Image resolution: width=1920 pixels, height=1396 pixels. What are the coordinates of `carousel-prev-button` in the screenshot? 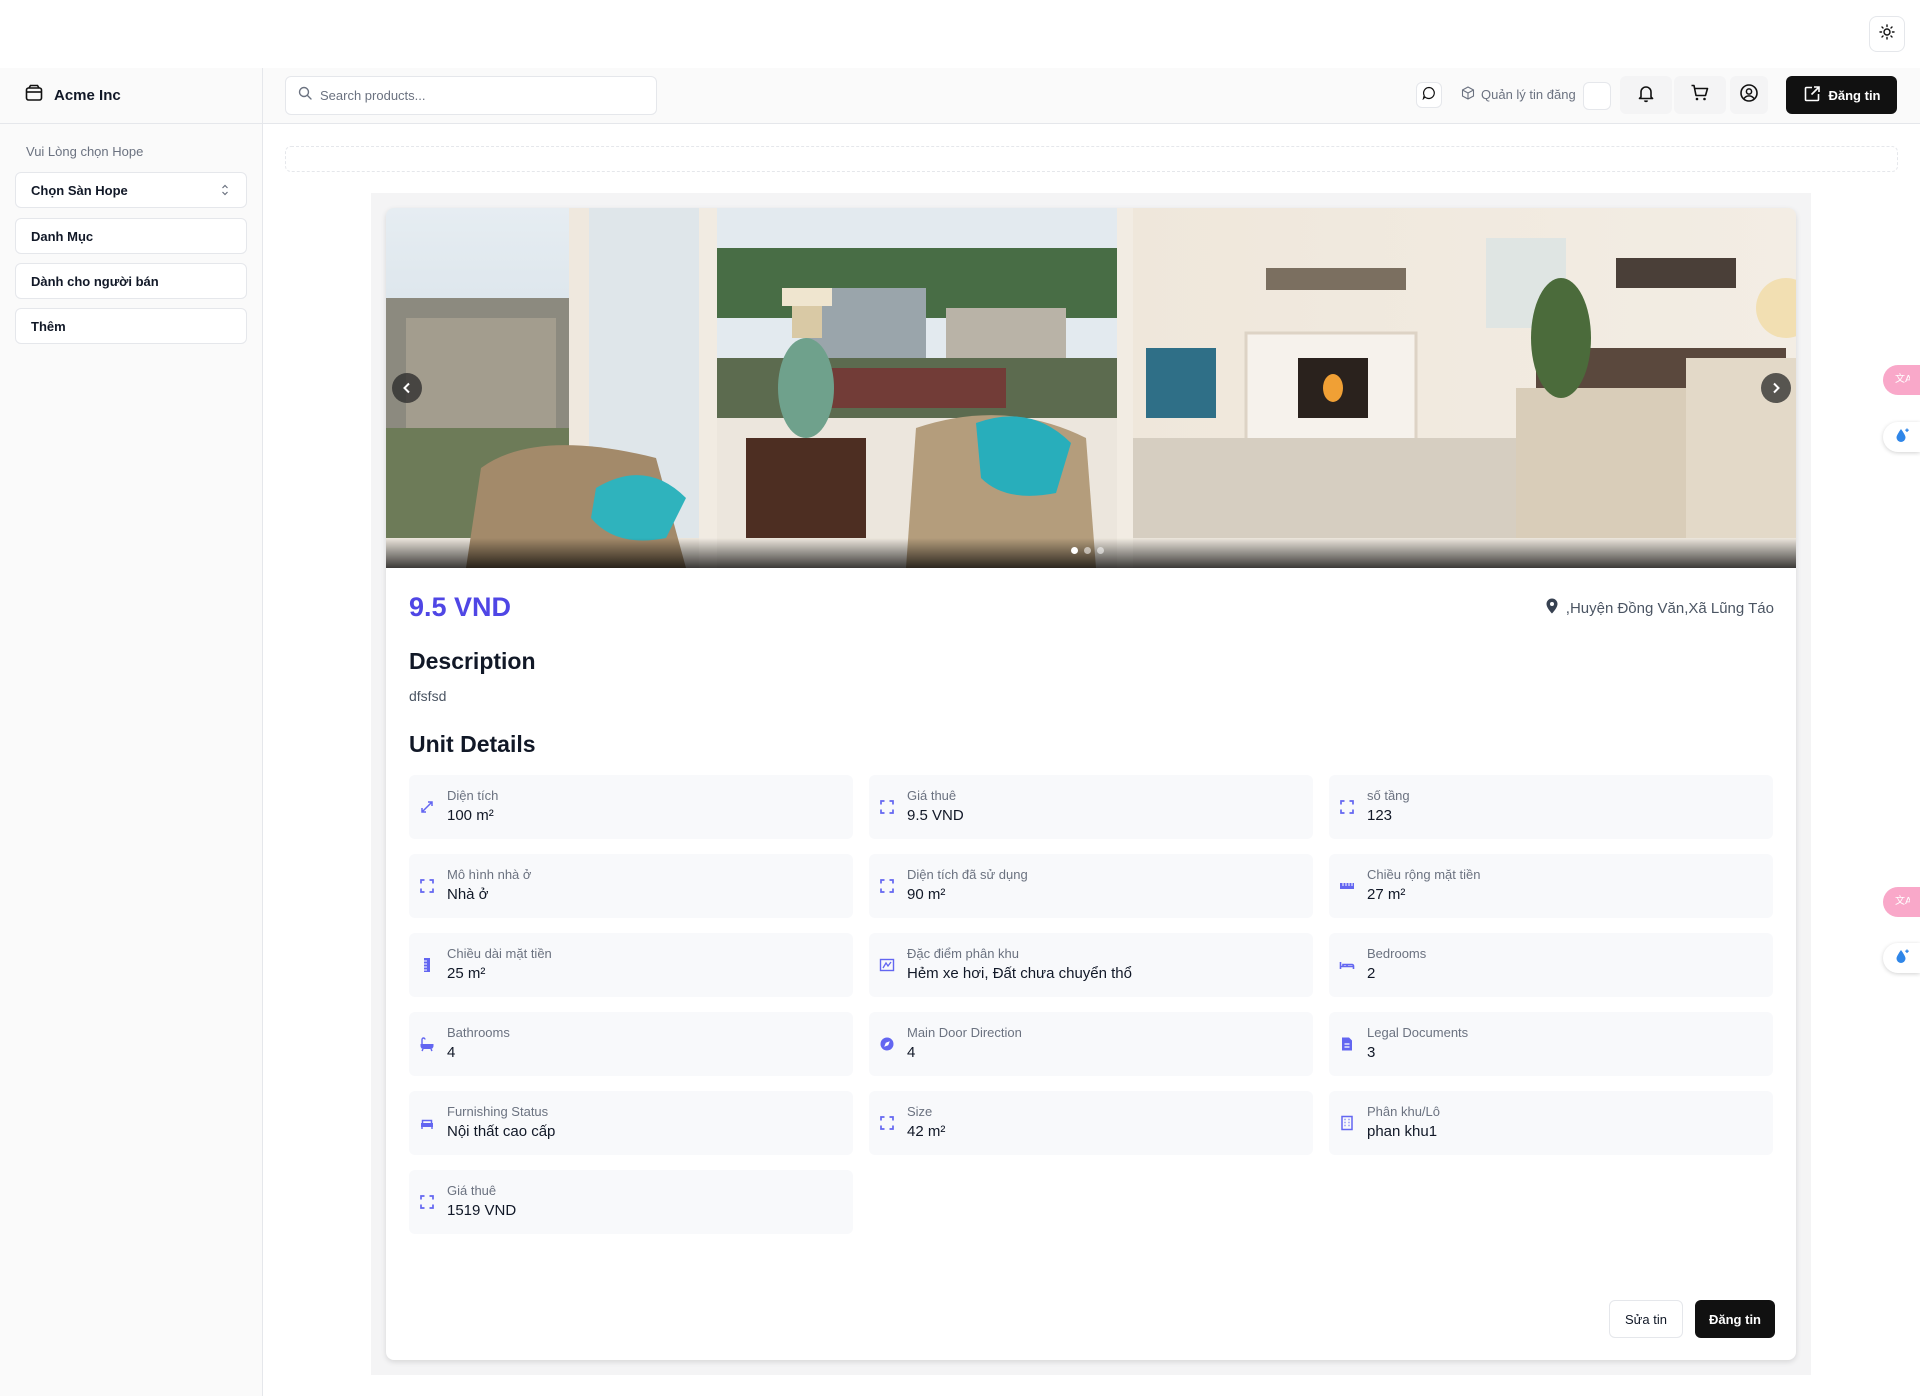 It's located at (407, 388).